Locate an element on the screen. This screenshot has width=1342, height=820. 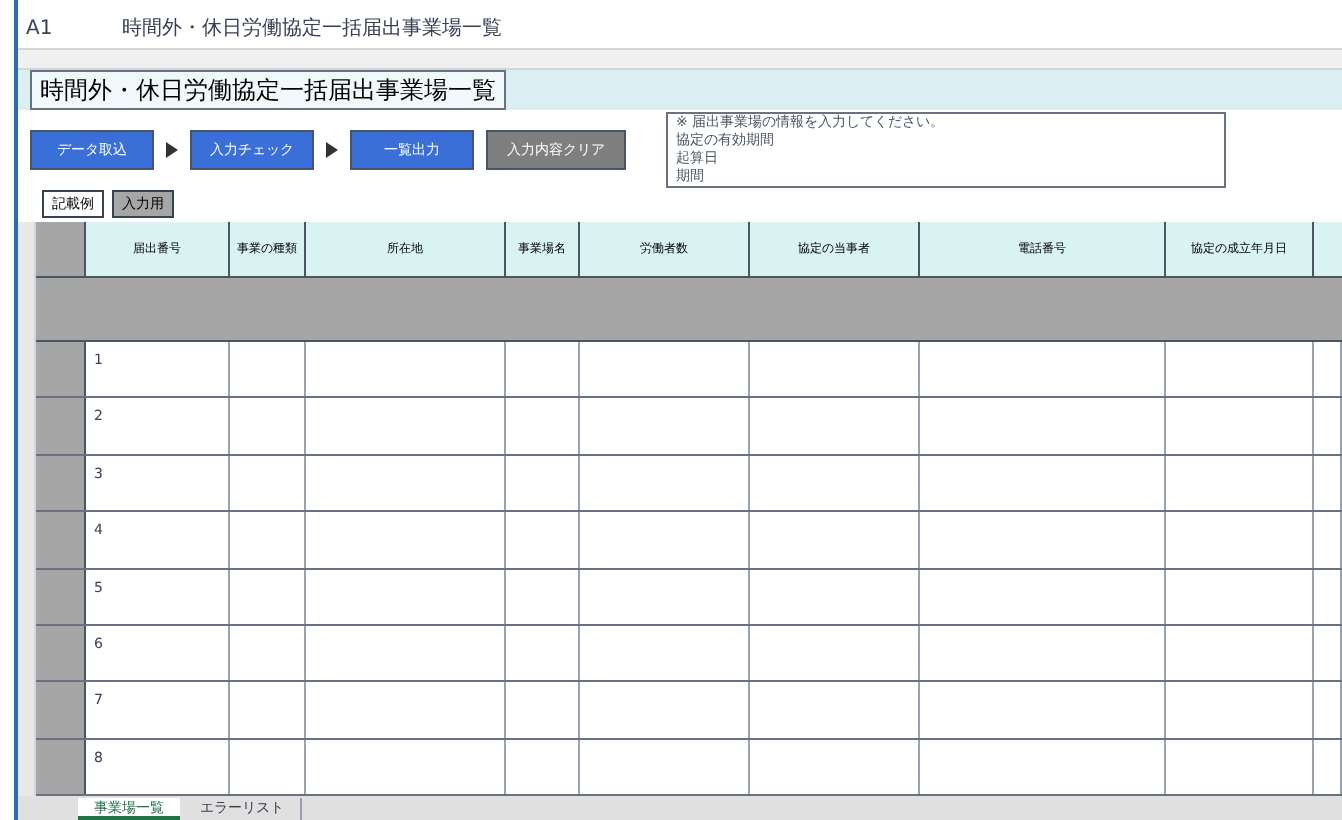
formula-text: 時間外・休日労働協定一括届出事業場一覧 is located at coordinates (312, 29).